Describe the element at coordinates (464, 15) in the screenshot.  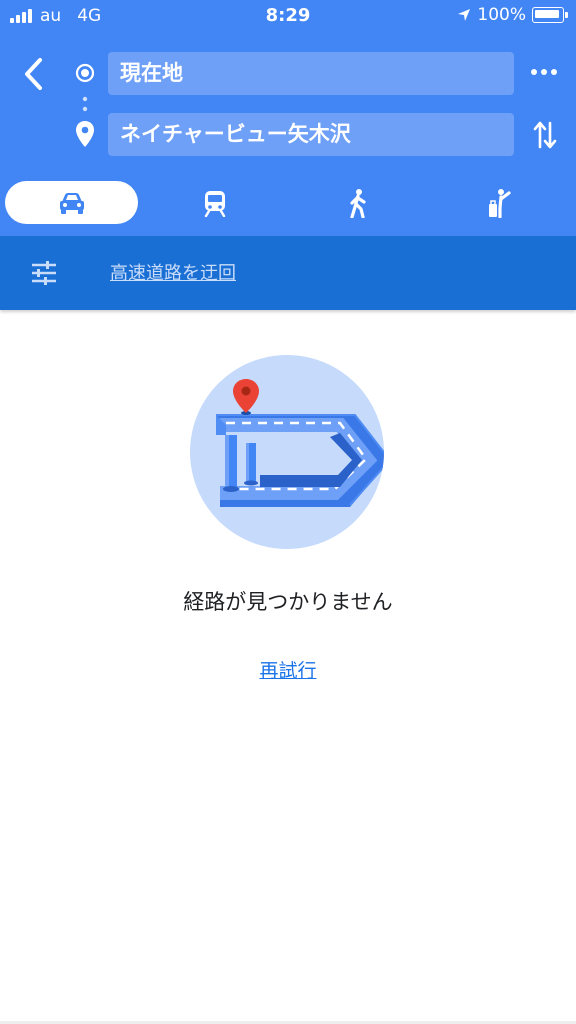
I see `location-arrow-icon` at that location.